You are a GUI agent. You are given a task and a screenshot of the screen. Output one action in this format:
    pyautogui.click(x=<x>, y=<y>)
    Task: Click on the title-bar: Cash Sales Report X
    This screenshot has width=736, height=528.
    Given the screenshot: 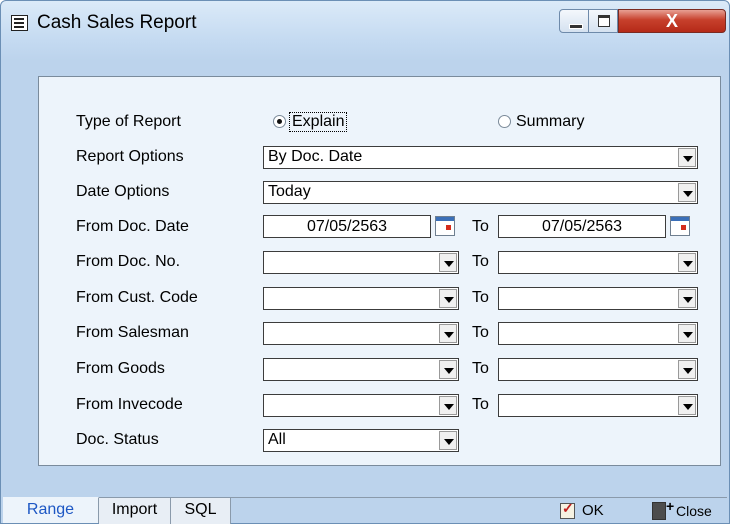 What is the action you would take?
    pyautogui.click(x=365, y=23)
    